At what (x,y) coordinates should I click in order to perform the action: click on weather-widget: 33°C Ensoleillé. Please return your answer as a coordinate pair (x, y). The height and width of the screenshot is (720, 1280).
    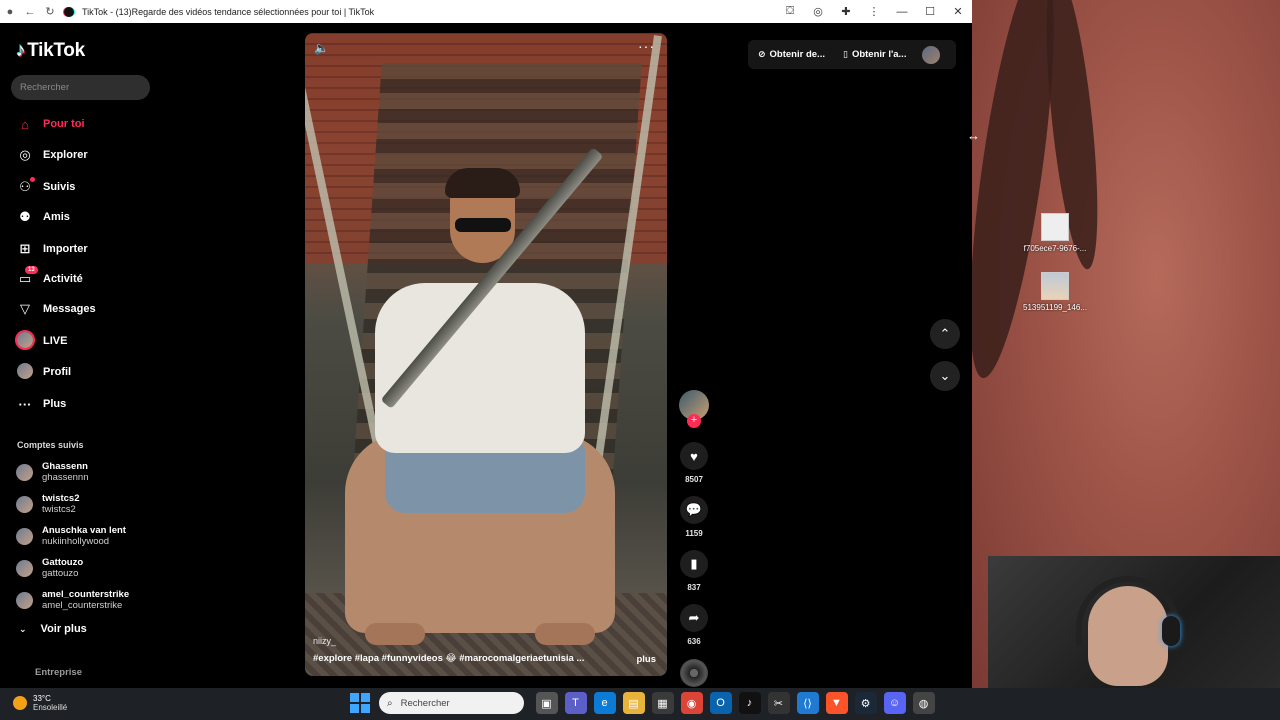
    Looking at the image, I should click on (40, 703).